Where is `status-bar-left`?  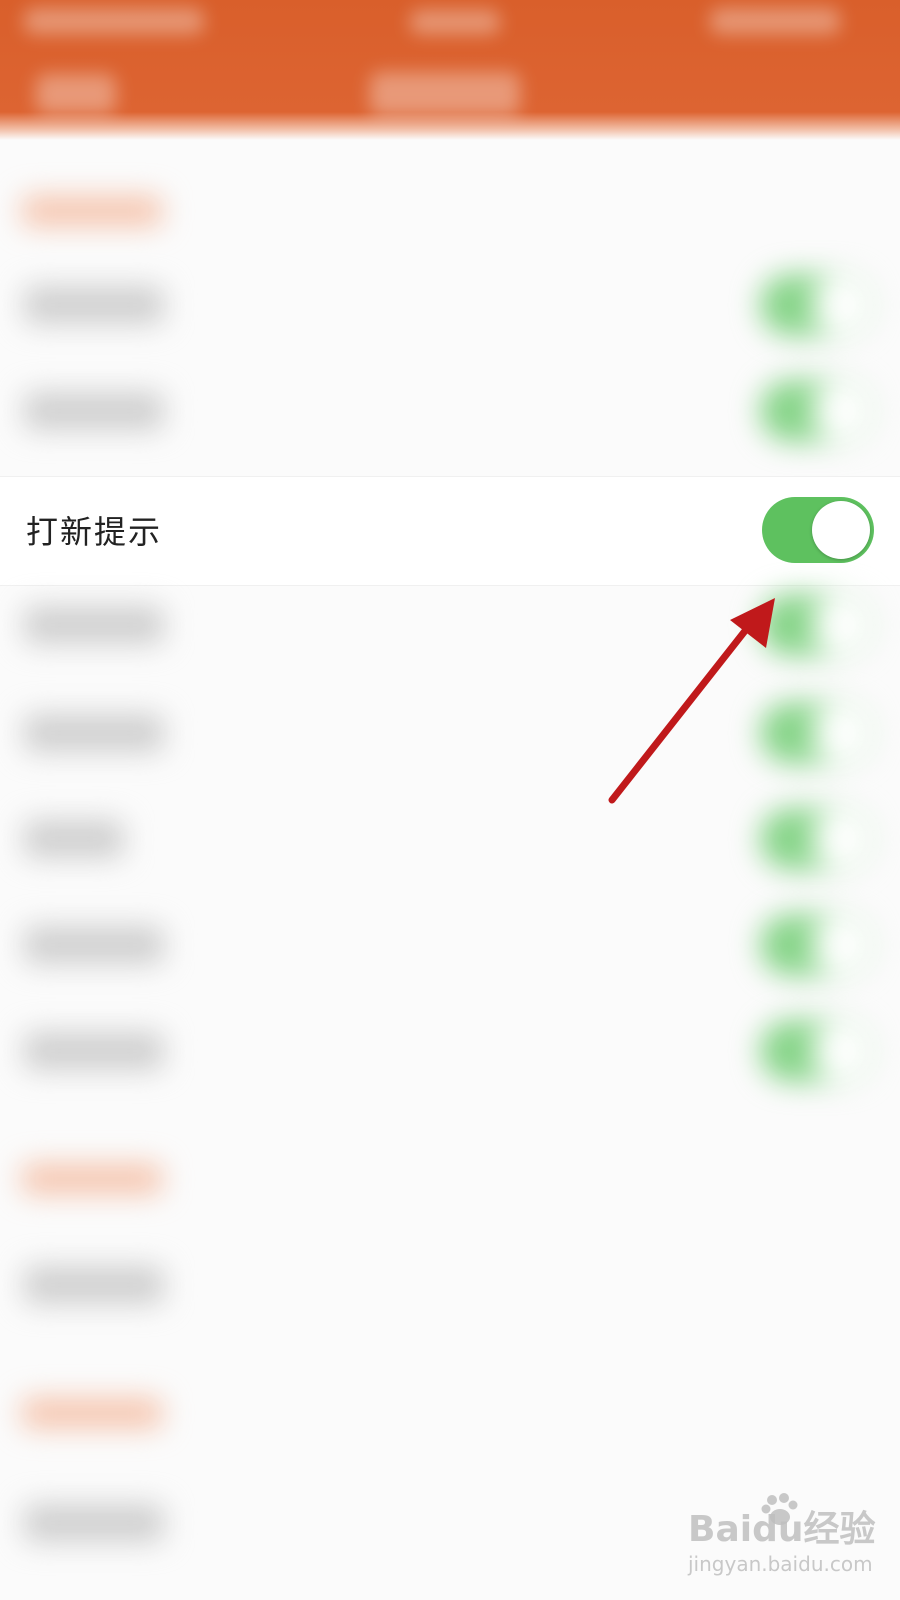
status-bar-left is located at coordinates (114, 21).